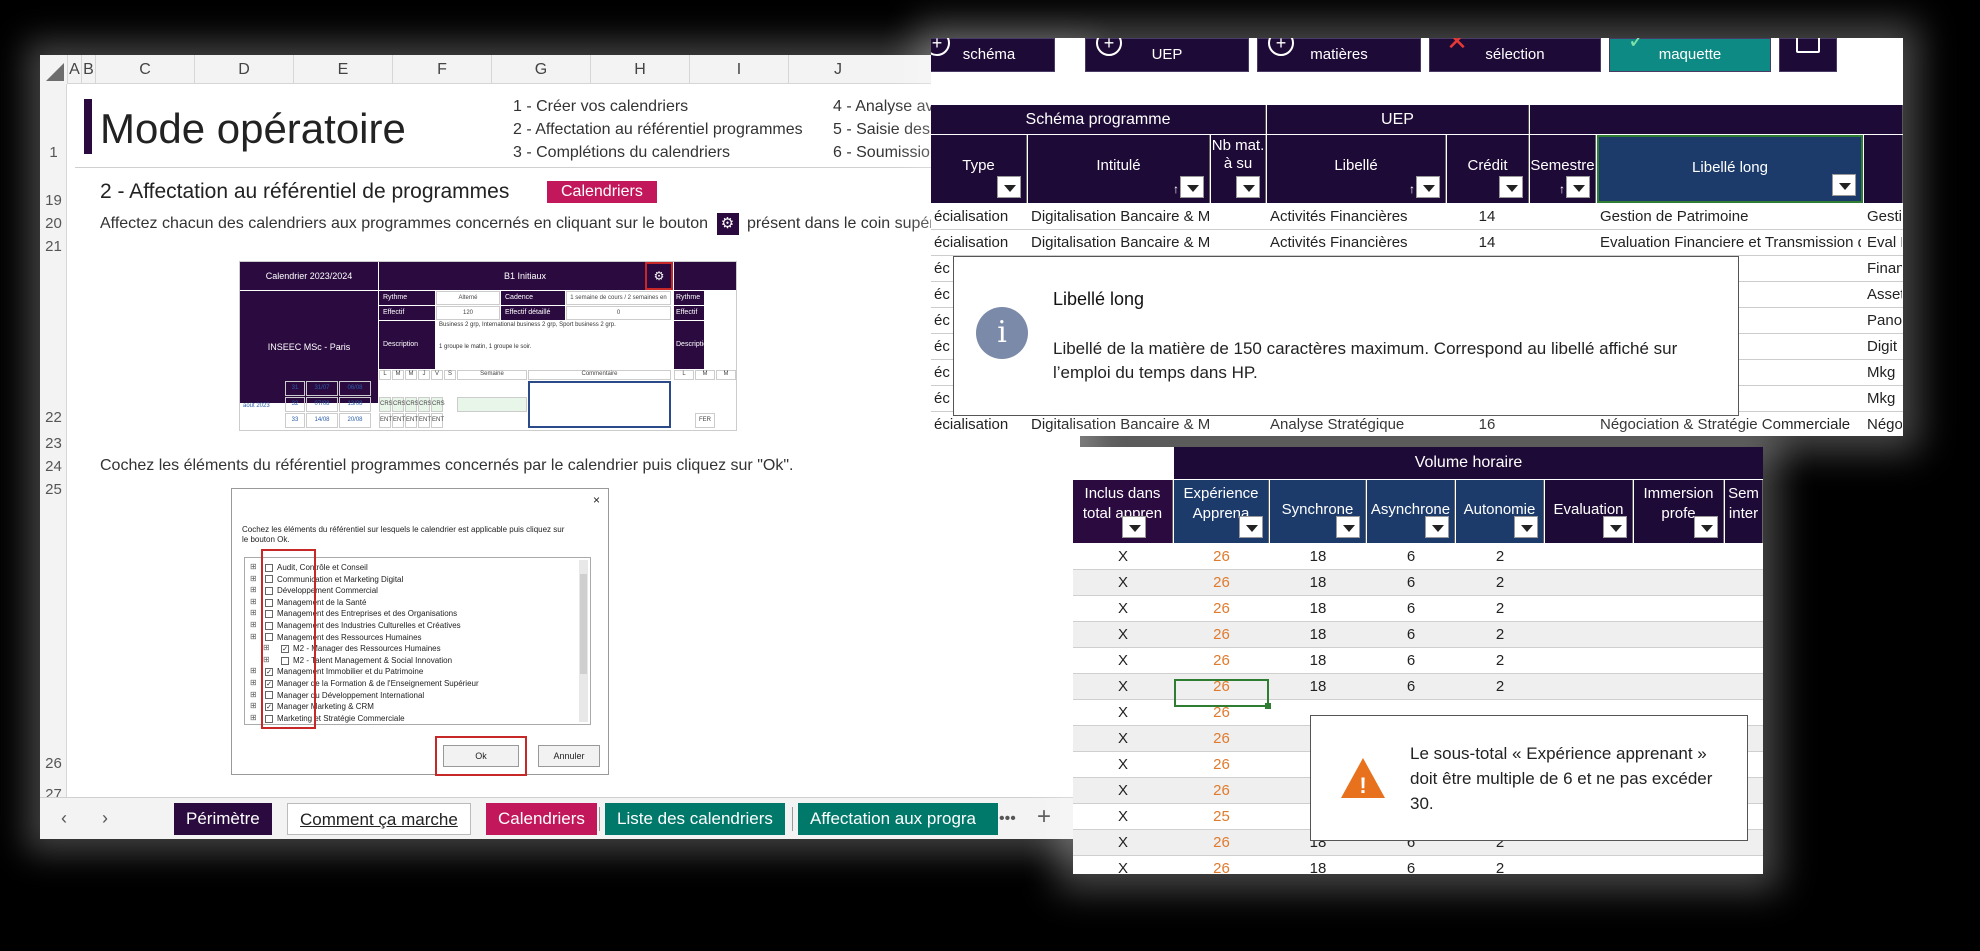 The image size is (1980, 951). Describe the element at coordinates (1744, 511) in the screenshot. I see `header-sem: Sem inter` at that location.